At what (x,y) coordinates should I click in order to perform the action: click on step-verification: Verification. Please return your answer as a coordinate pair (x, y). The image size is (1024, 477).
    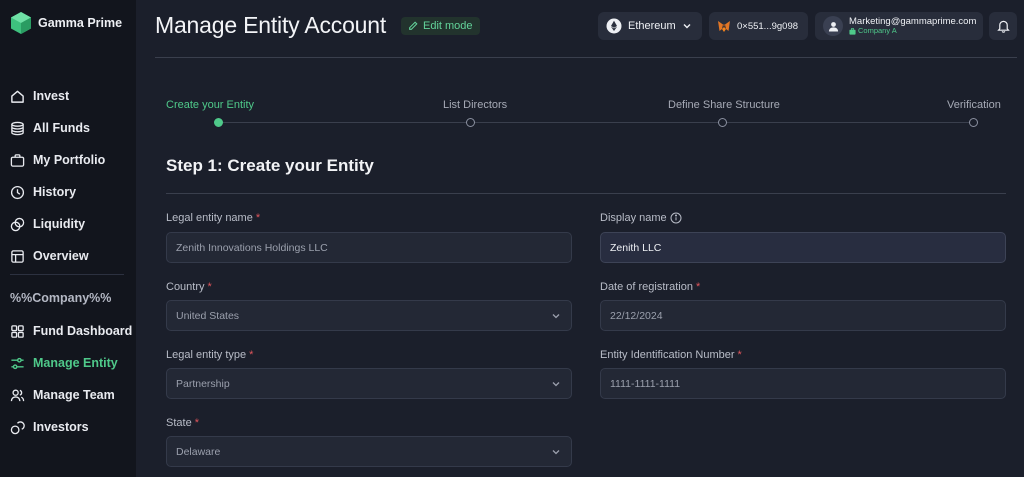
    Looking at the image, I should click on (974, 105).